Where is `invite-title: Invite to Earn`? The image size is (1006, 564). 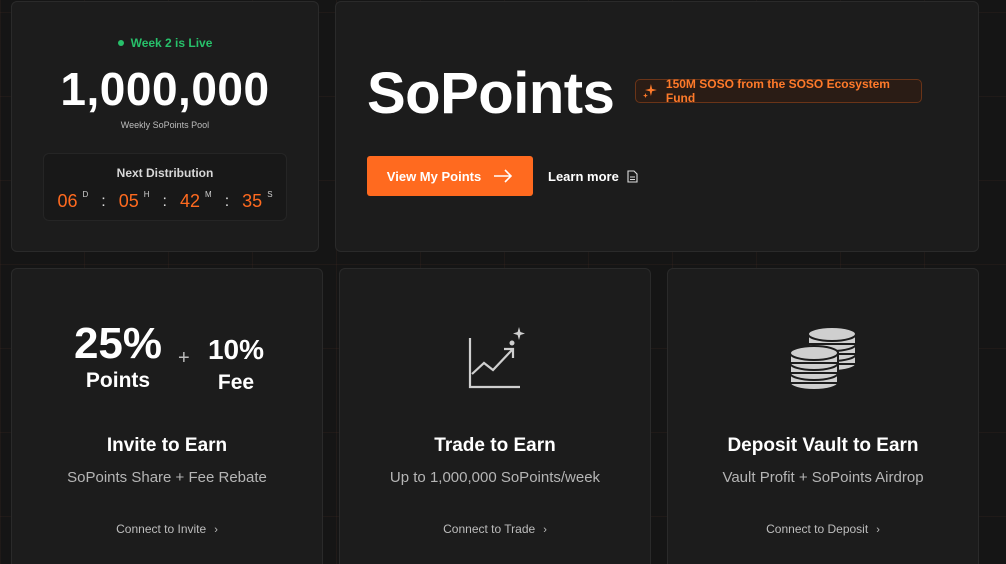
invite-title: Invite to Earn is located at coordinates (167, 445).